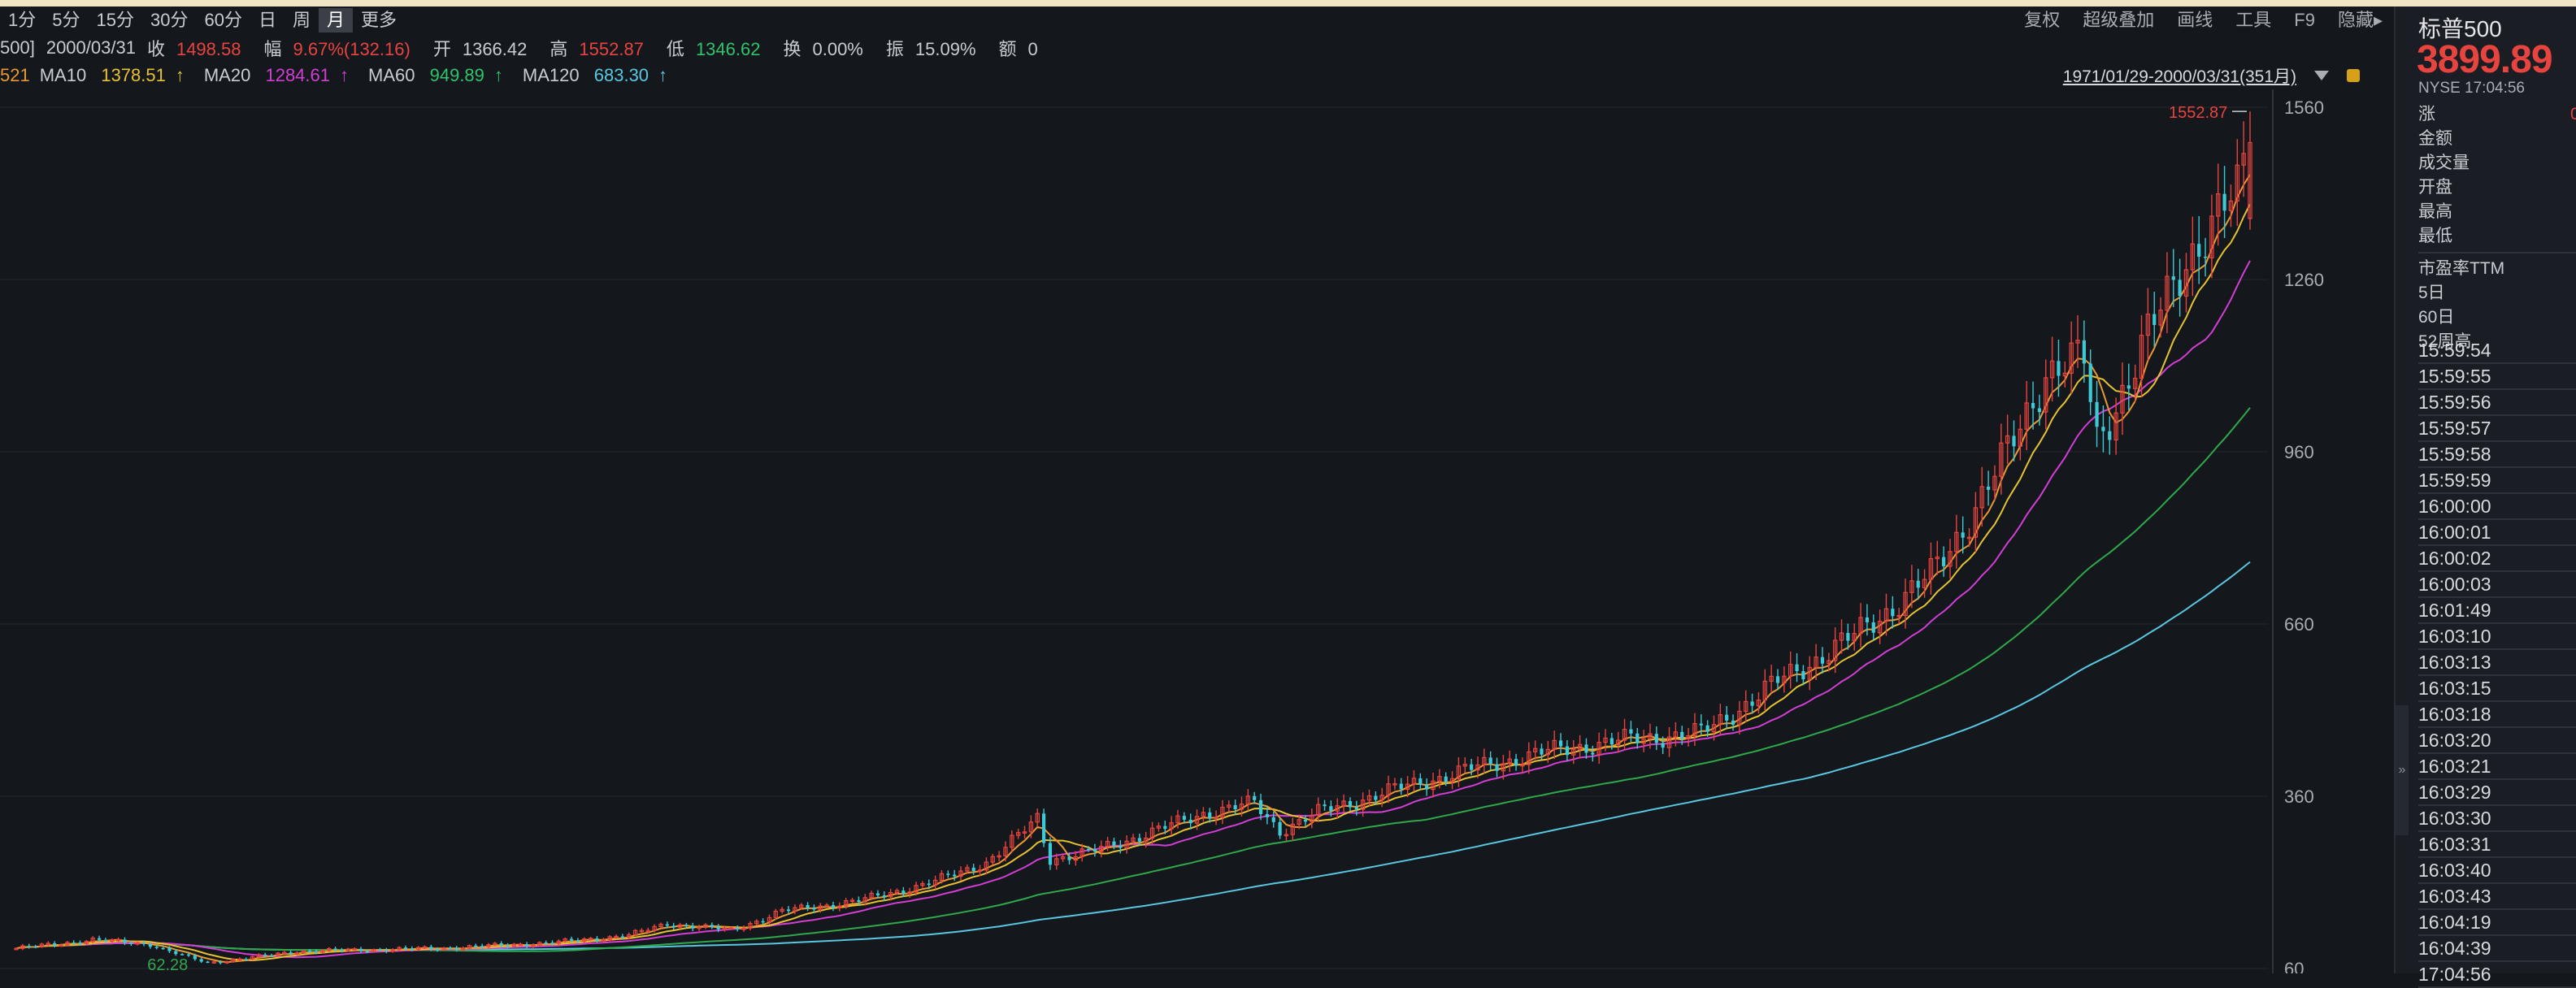  Describe the element at coordinates (297, 75) in the screenshot. I see `ma20-value: 1284.61` at that location.